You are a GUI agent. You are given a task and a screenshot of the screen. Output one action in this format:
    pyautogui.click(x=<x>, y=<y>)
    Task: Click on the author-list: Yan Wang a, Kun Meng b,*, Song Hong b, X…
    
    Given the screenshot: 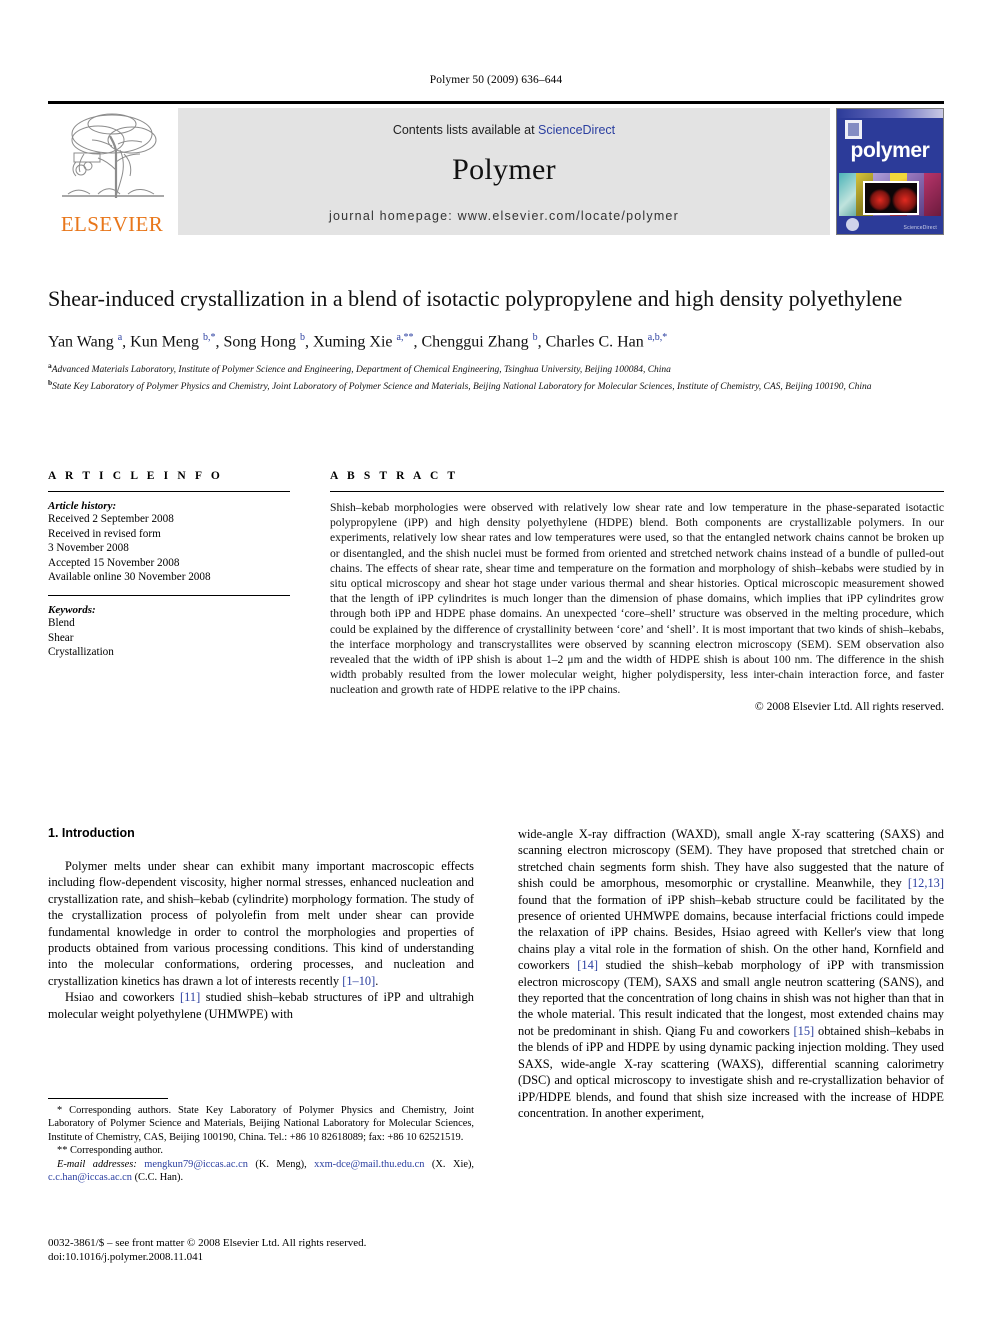 What is the action you would take?
    pyautogui.click(x=358, y=341)
    